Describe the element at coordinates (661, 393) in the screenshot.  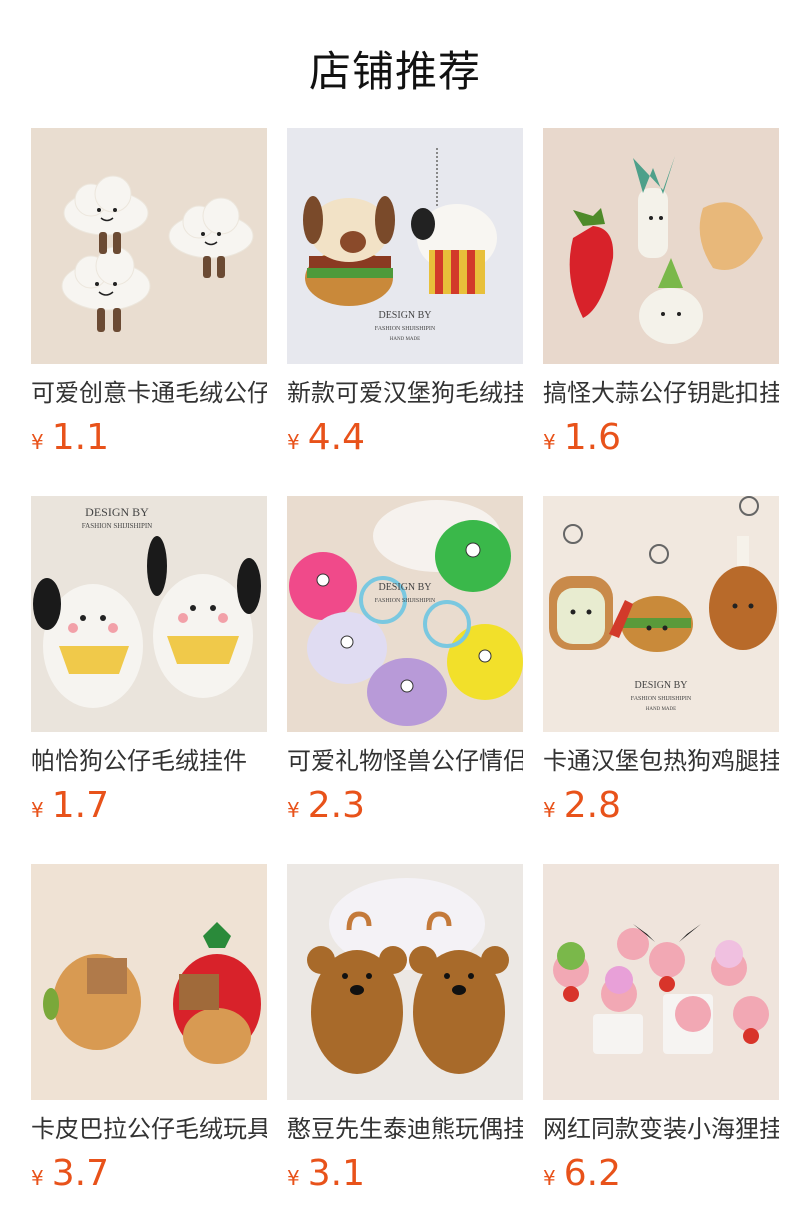
I see `product-name: 搞怪大蒜公仔钥匙扣挂件` at that location.